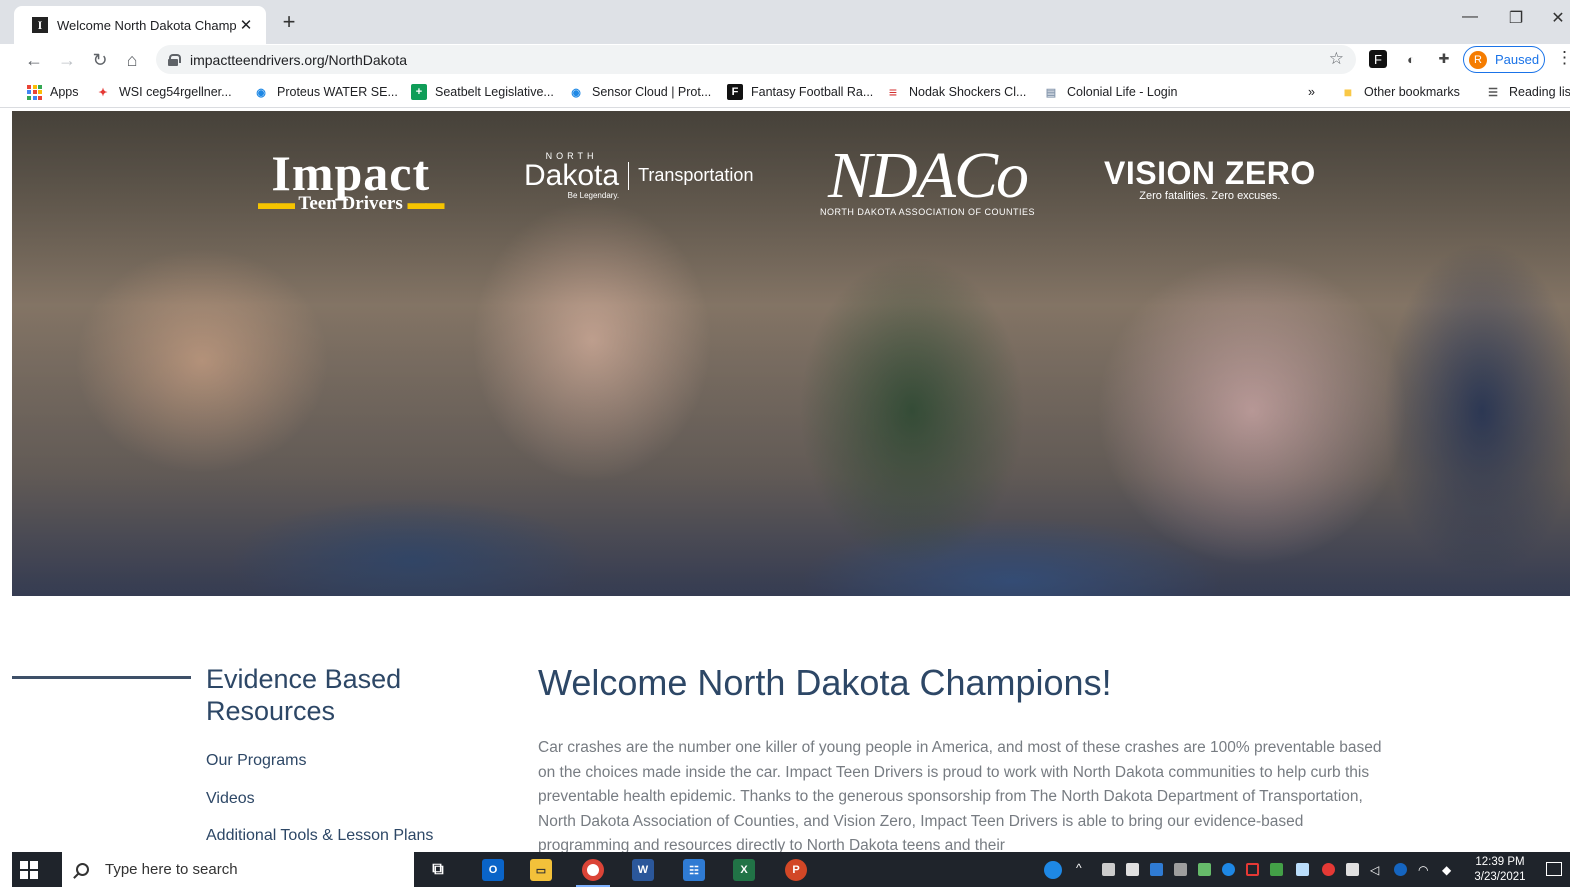 The width and height of the screenshot is (1570, 887). What do you see at coordinates (1348, 92) in the screenshot?
I see `folder-icon: ■` at bounding box center [1348, 92].